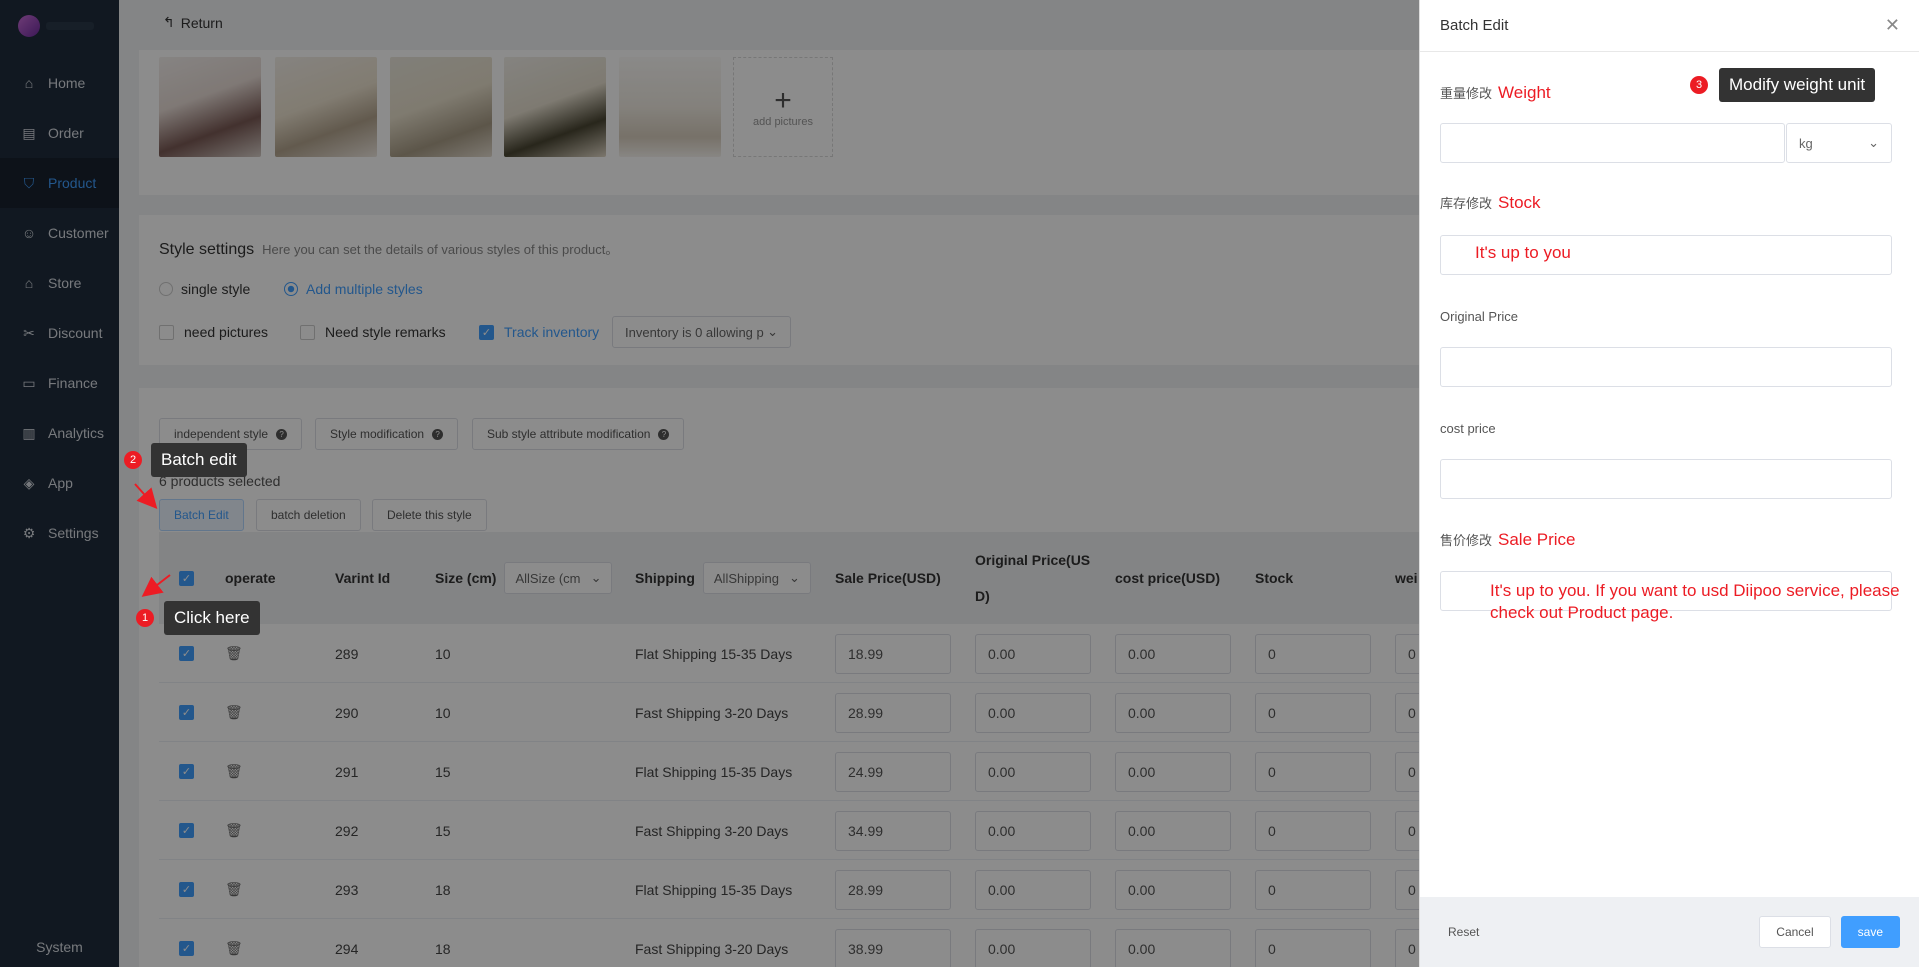  What do you see at coordinates (1523, 252) in the screenshot?
I see `stock-hint: It's up to you` at bounding box center [1523, 252].